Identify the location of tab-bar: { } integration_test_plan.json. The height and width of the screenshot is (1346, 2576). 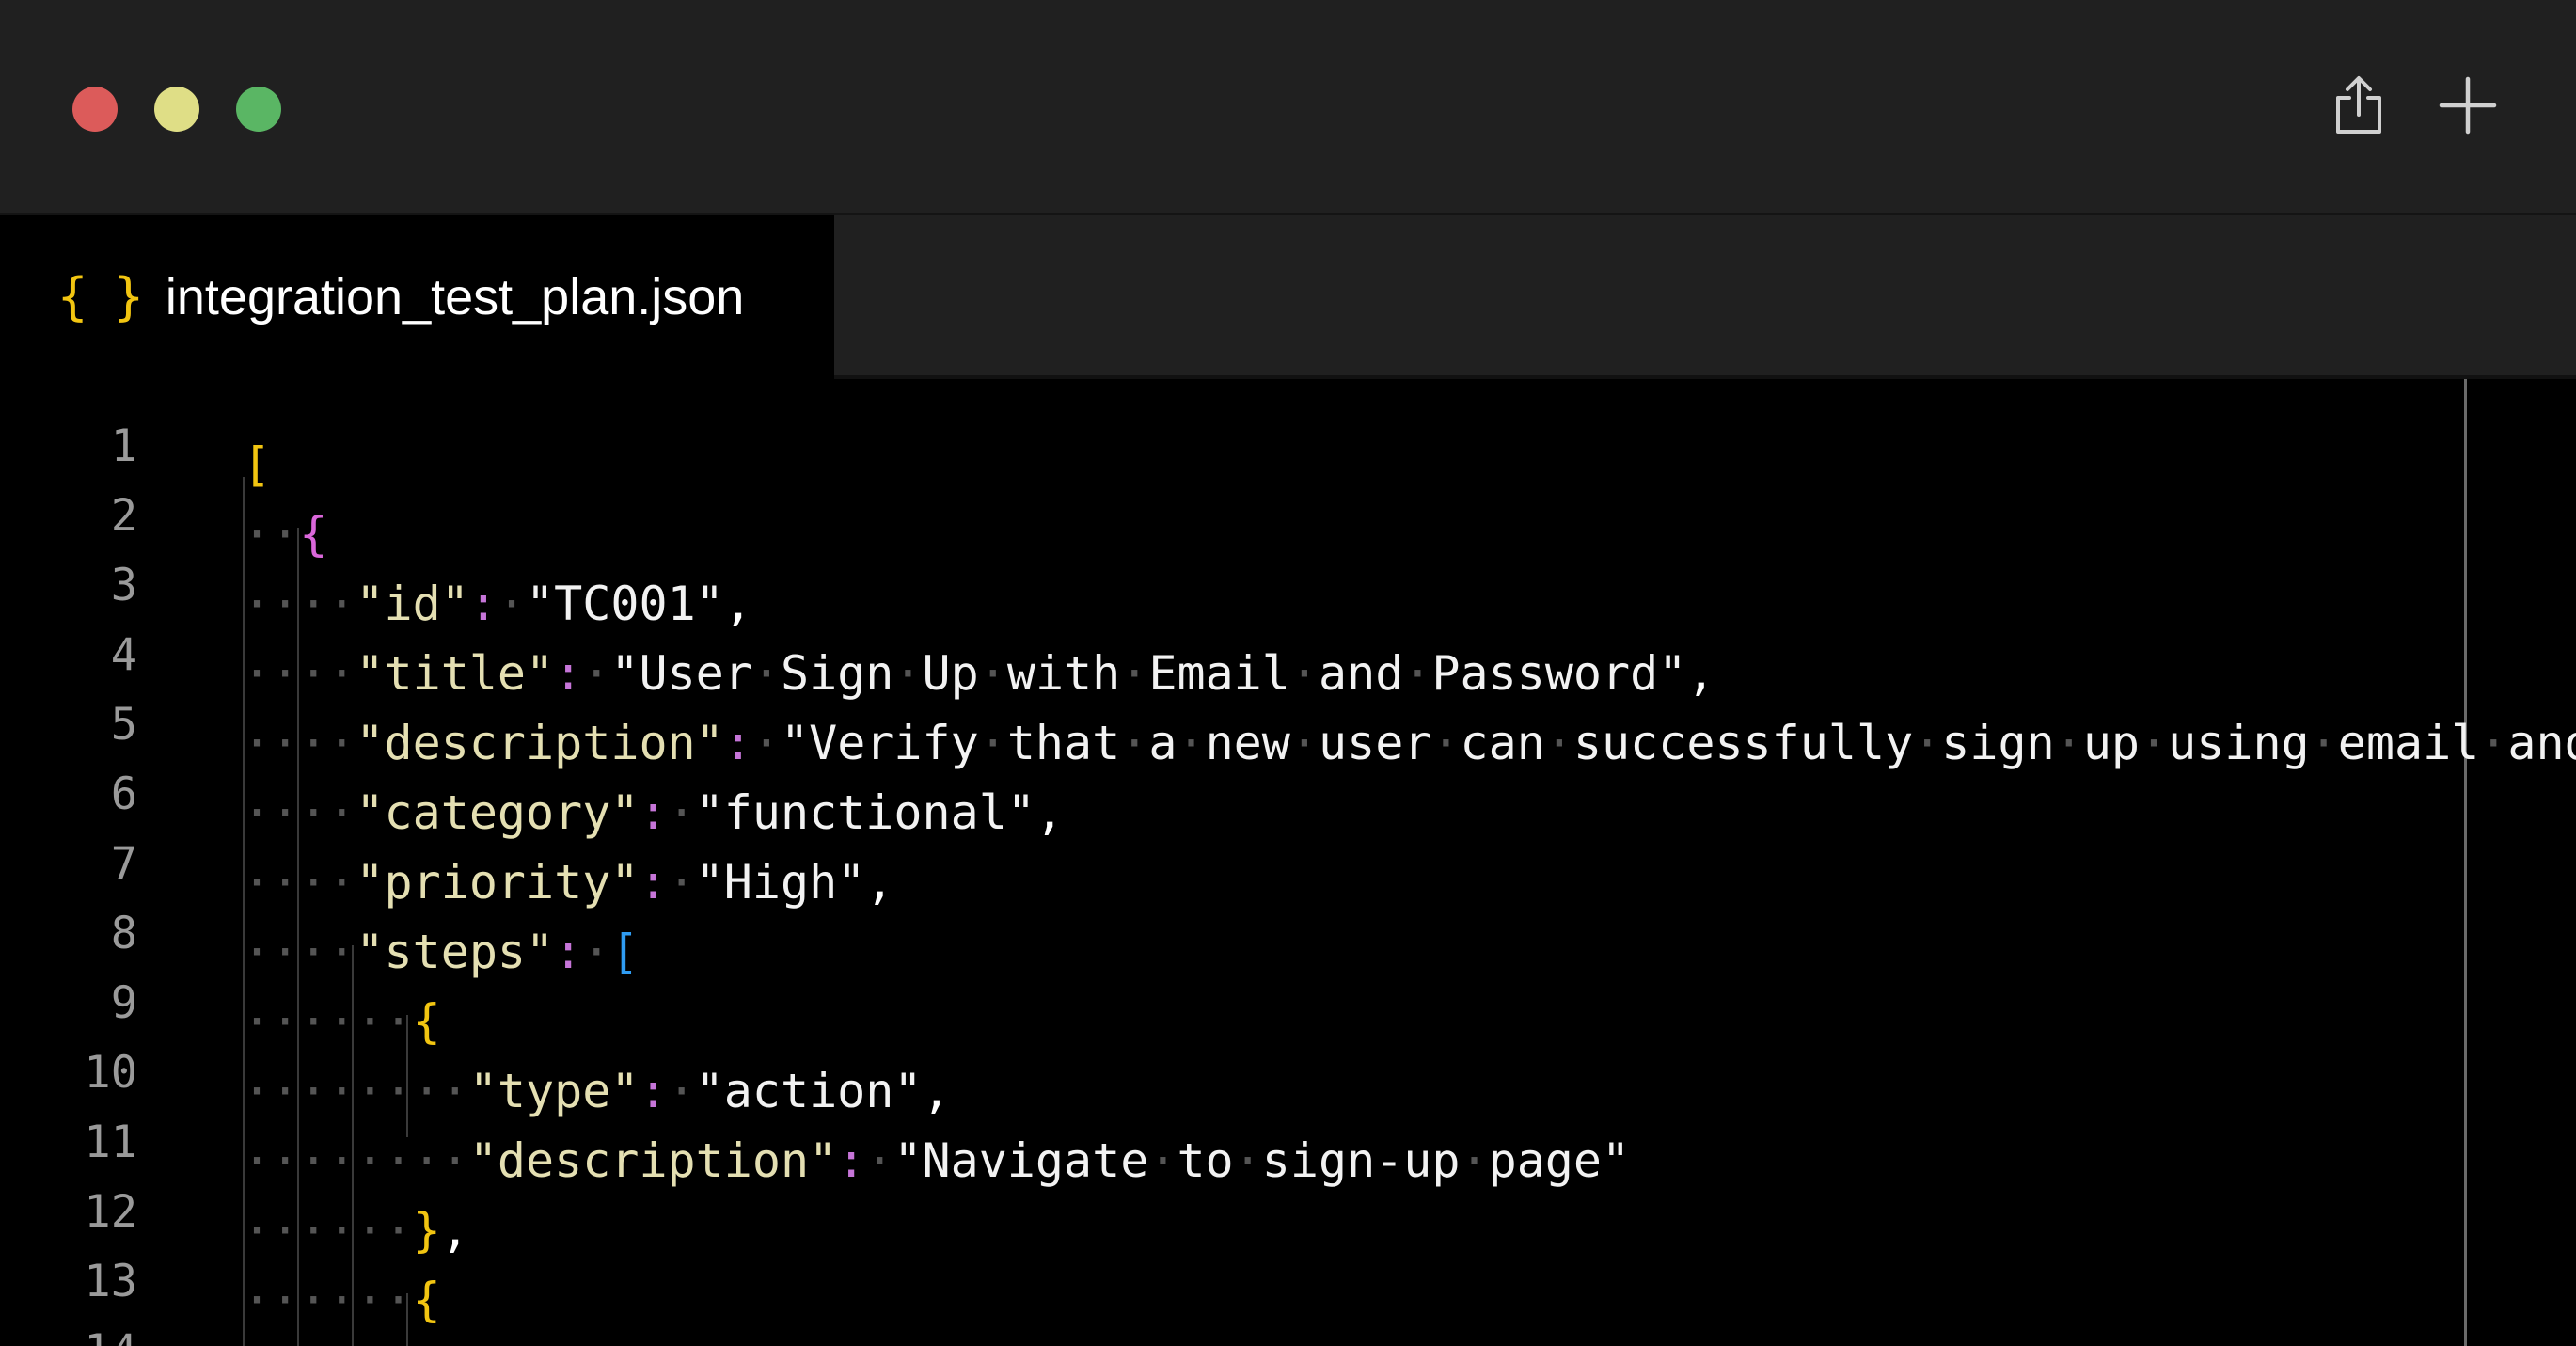
(1288, 297).